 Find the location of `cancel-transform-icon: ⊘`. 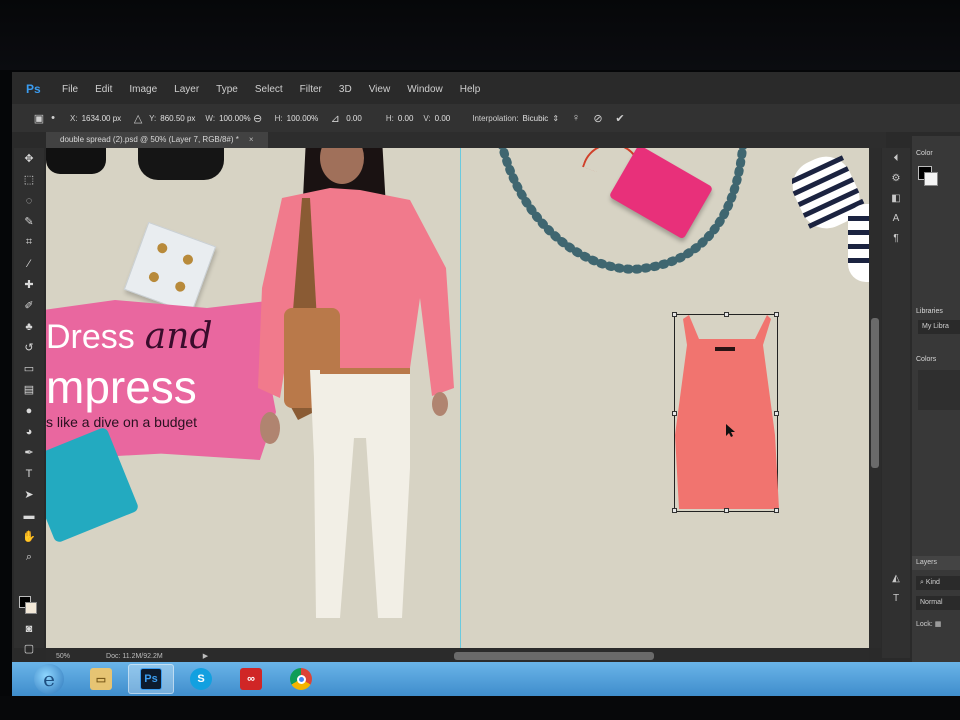

cancel-transform-icon: ⊘ is located at coordinates (598, 118).